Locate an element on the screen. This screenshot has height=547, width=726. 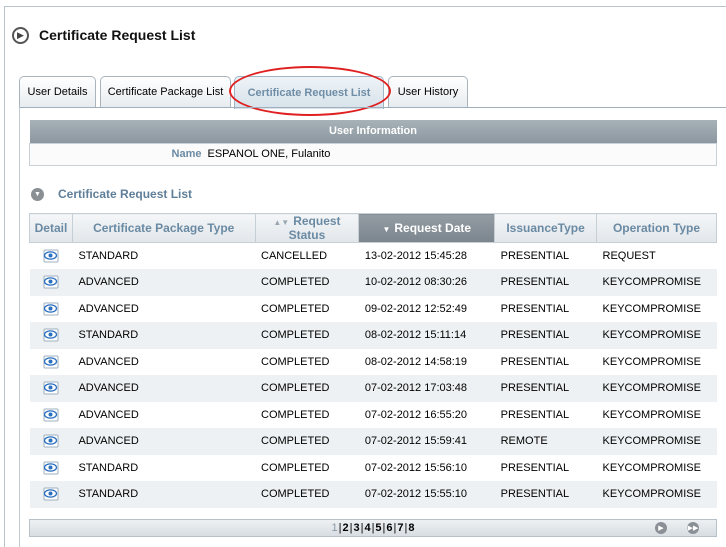
page-link-5: 5 is located at coordinates (378, 528).